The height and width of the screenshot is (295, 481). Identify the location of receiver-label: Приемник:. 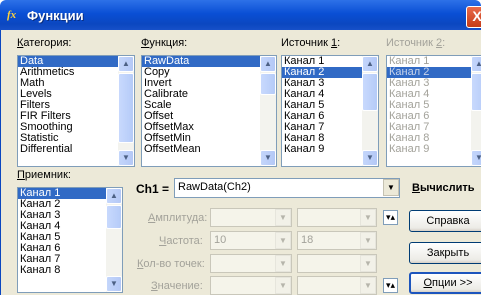
(44, 175).